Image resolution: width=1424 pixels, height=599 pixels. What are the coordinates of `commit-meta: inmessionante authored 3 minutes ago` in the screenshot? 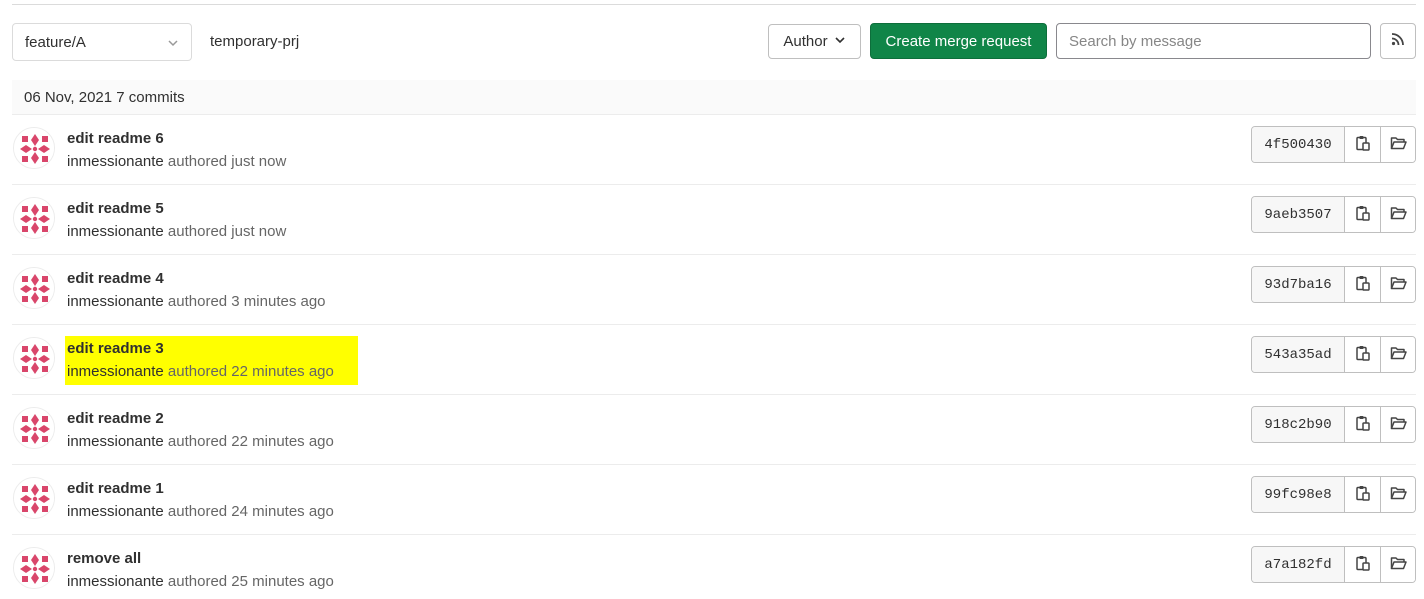 It's located at (196, 301).